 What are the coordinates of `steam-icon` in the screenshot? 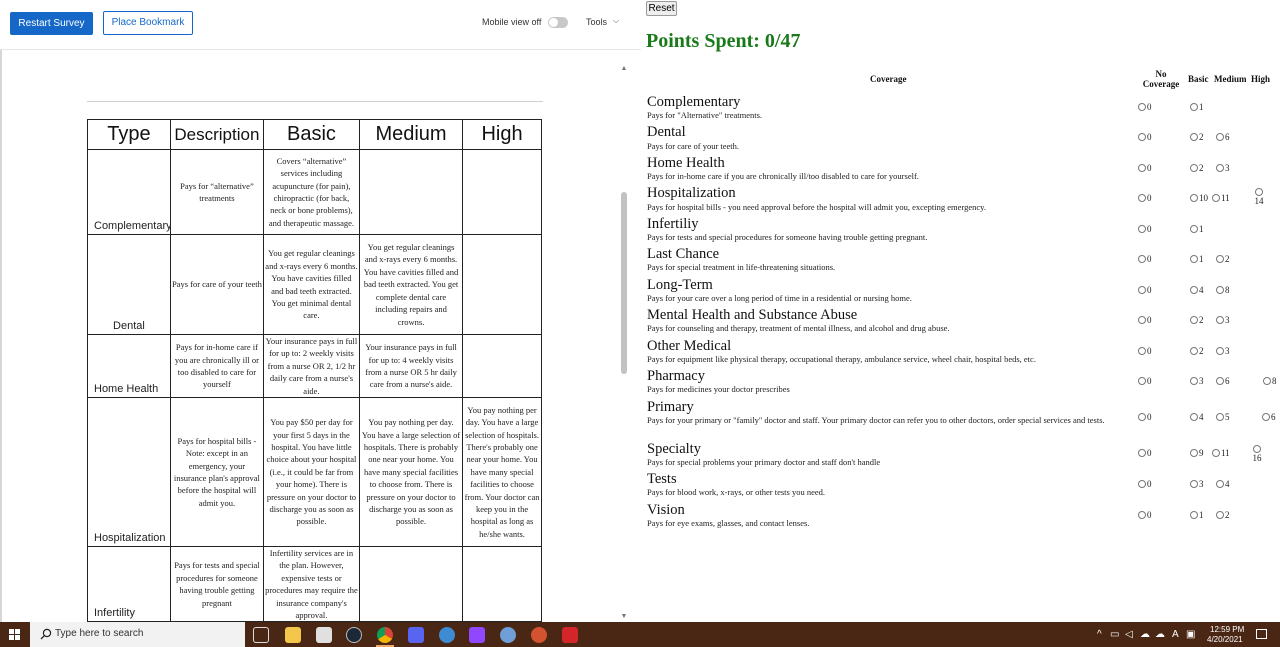 It's located at (354, 635).